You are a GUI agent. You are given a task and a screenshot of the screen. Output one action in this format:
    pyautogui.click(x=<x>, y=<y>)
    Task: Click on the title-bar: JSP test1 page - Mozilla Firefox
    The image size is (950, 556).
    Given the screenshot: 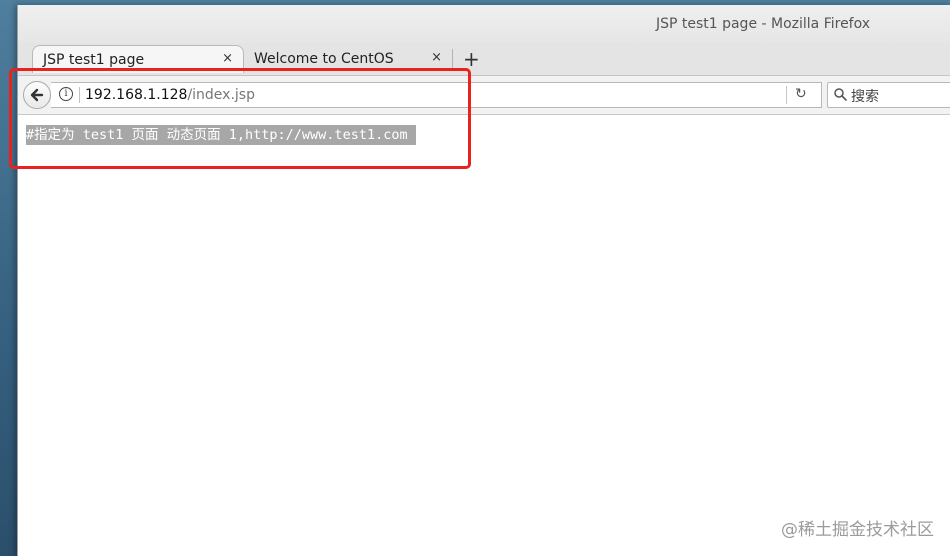 What is the action you would take?
    pyautogui.click(x=484, y=24)
    